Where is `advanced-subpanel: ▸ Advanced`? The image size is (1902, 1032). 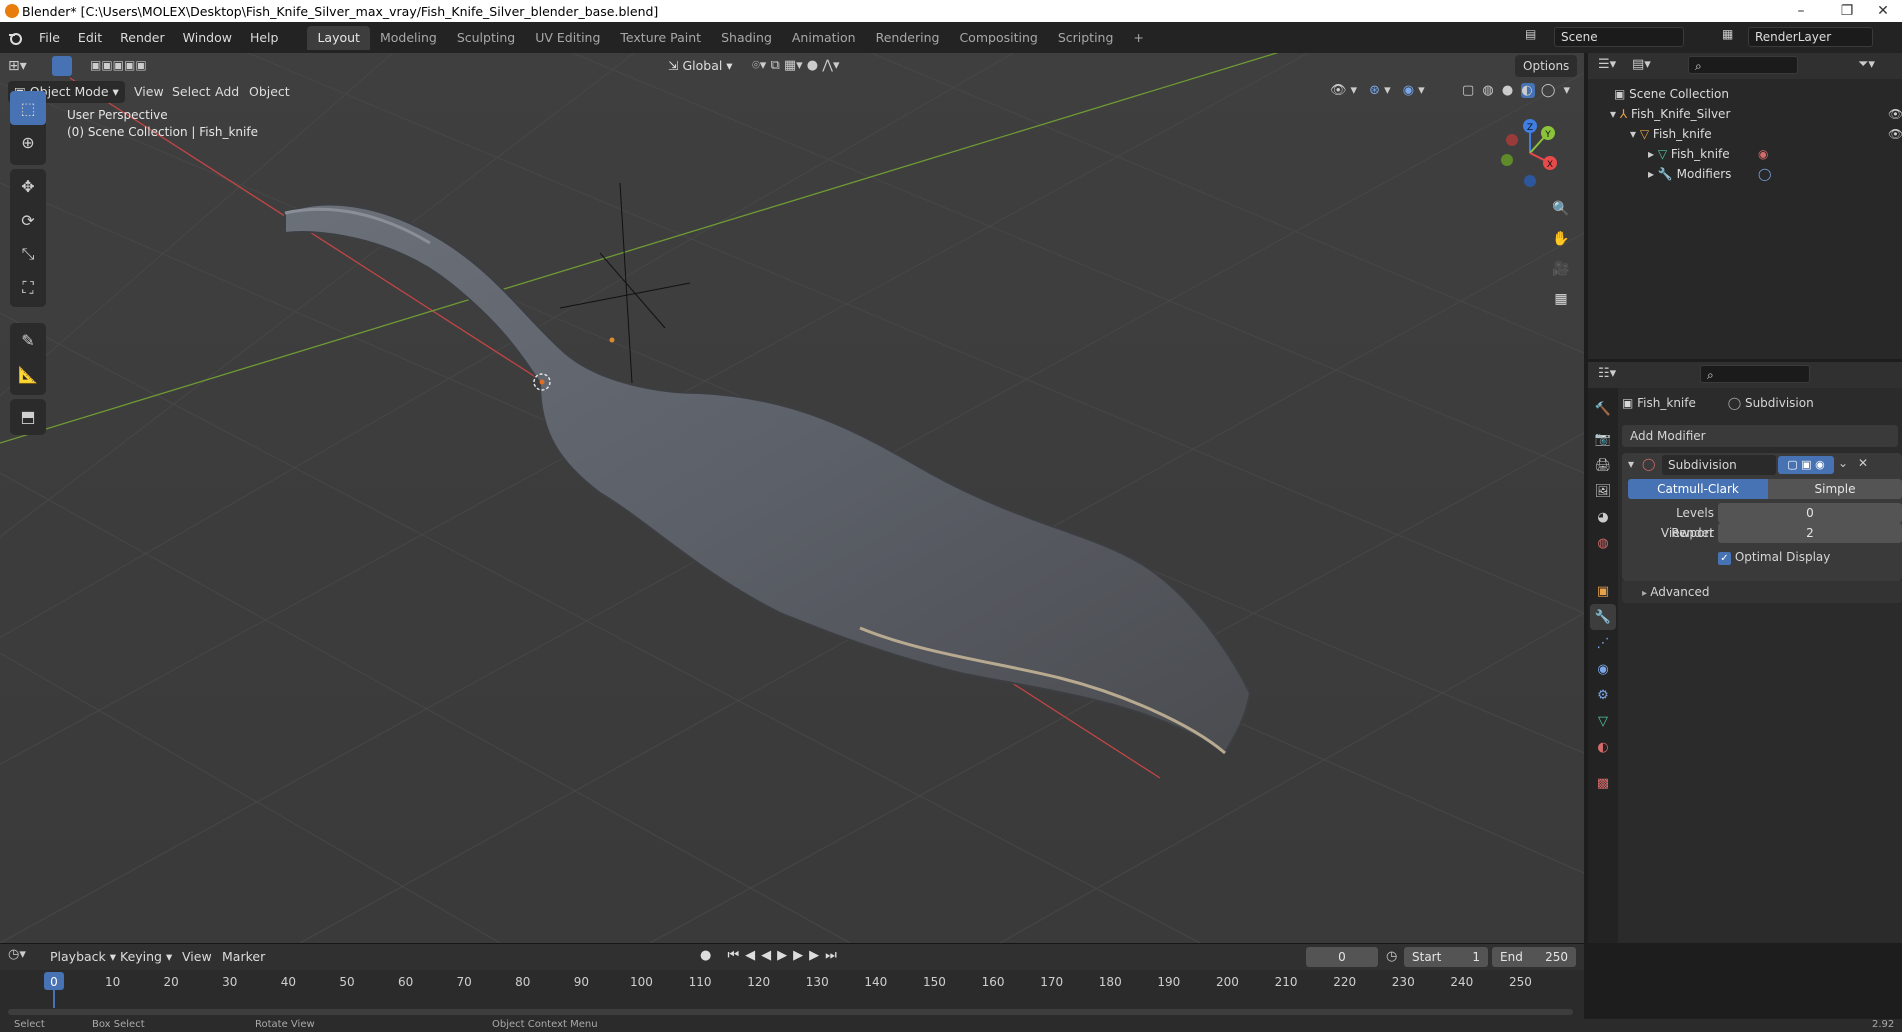 advanced-subpanel: ▸ Advanced is located at coordinates (1762, 592).